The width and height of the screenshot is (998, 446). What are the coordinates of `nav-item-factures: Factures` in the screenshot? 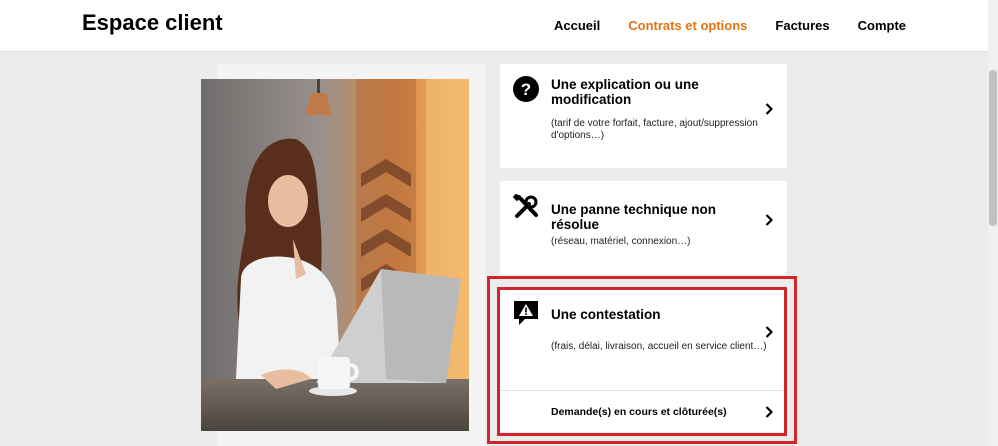 It's located at (802, 25).